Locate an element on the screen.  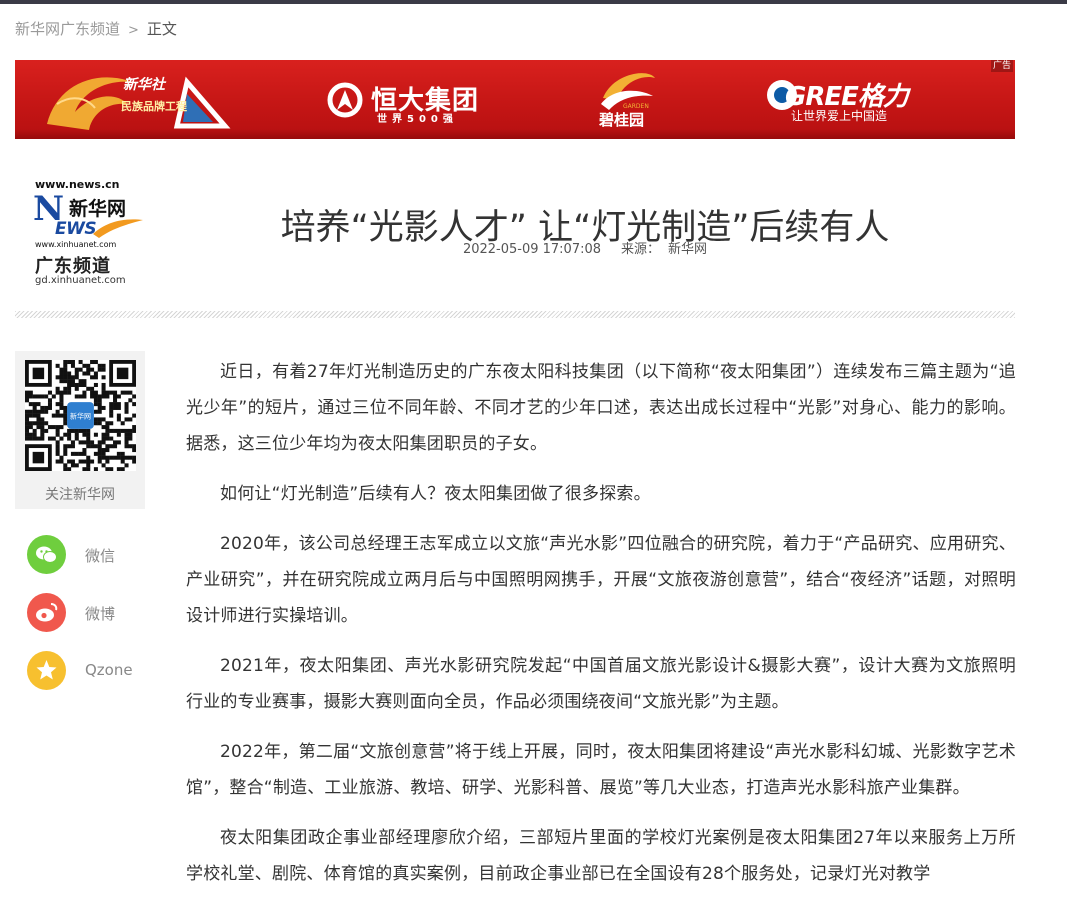
share-wechat-button: 微信 is located at coordinates (97, 555).